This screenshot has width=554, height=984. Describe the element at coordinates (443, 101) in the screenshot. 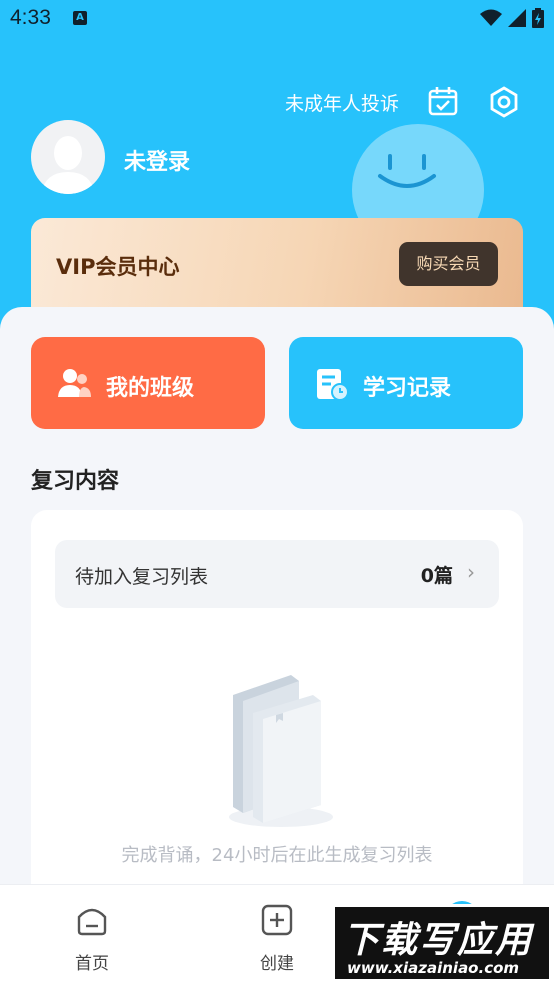

I see `calendar-icon` at that location.